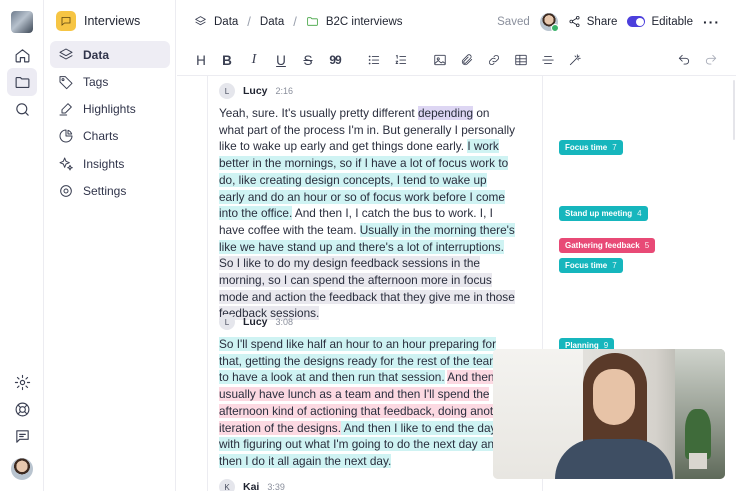 This screenshot has width=736, height=491. I want to click on numbered-list-button, so click(401, 60).